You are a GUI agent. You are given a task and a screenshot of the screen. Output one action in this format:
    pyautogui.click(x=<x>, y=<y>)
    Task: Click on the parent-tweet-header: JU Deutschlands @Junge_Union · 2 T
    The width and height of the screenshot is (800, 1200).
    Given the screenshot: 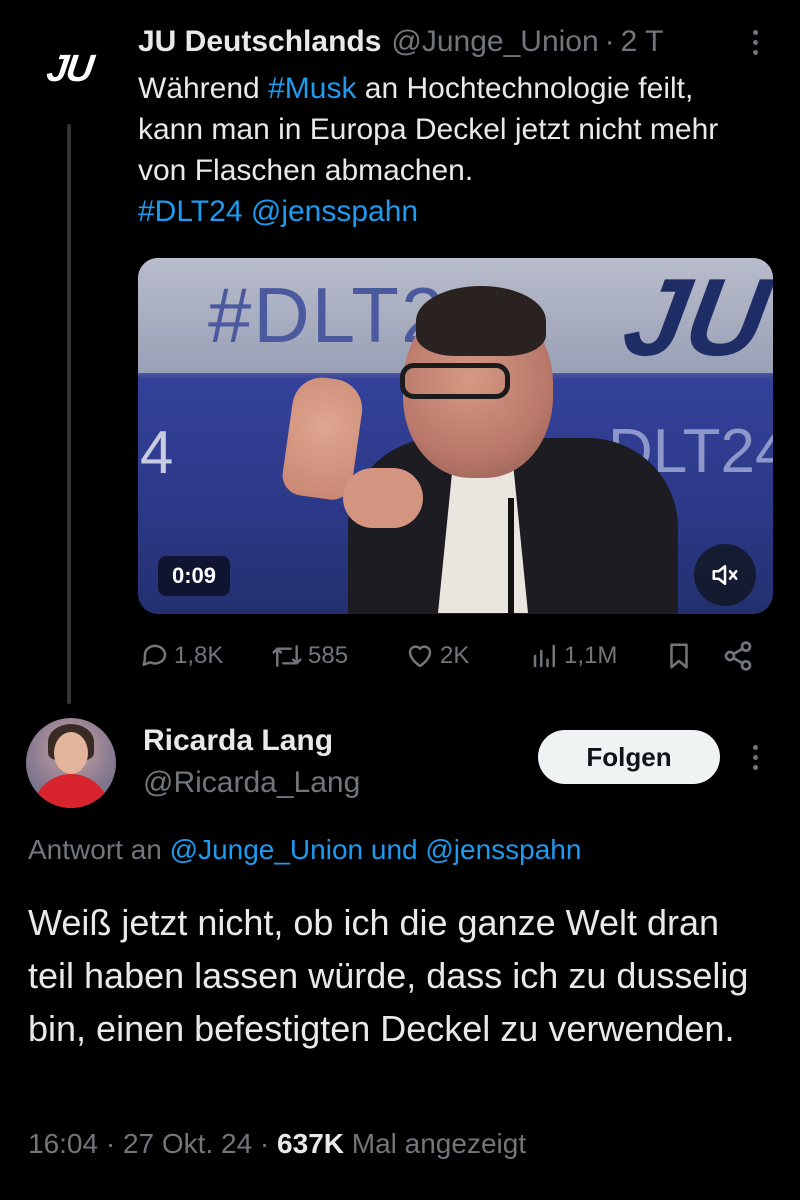 What is the action you would take?
    pyautogui.click(x=400, y=42)
    